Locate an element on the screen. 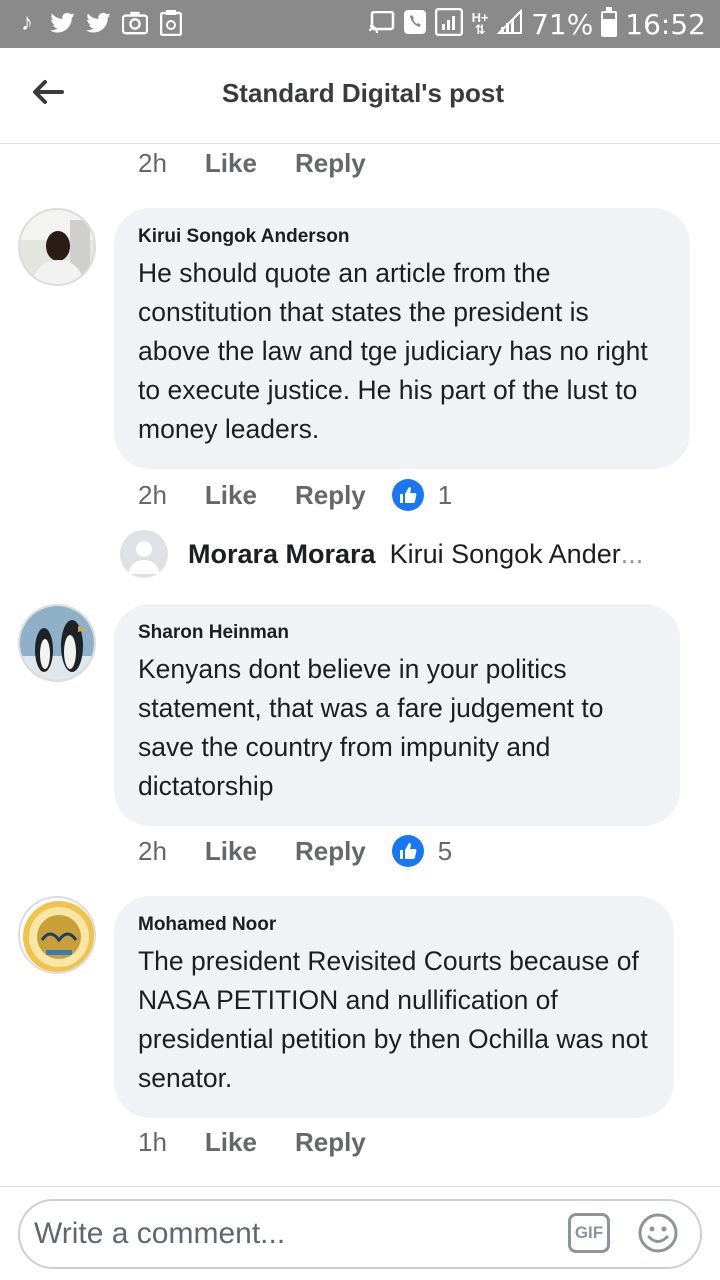 This screenshot has width=720, height=1280. gif-button: GIF is located at coordinates (589, 1233).